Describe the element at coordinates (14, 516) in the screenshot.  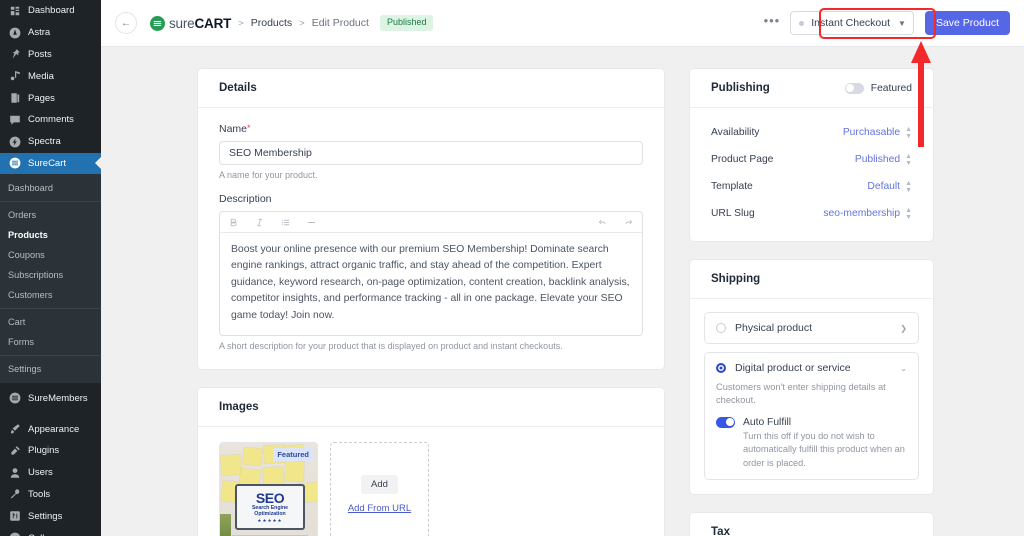
I see `settings-icon` at that location.